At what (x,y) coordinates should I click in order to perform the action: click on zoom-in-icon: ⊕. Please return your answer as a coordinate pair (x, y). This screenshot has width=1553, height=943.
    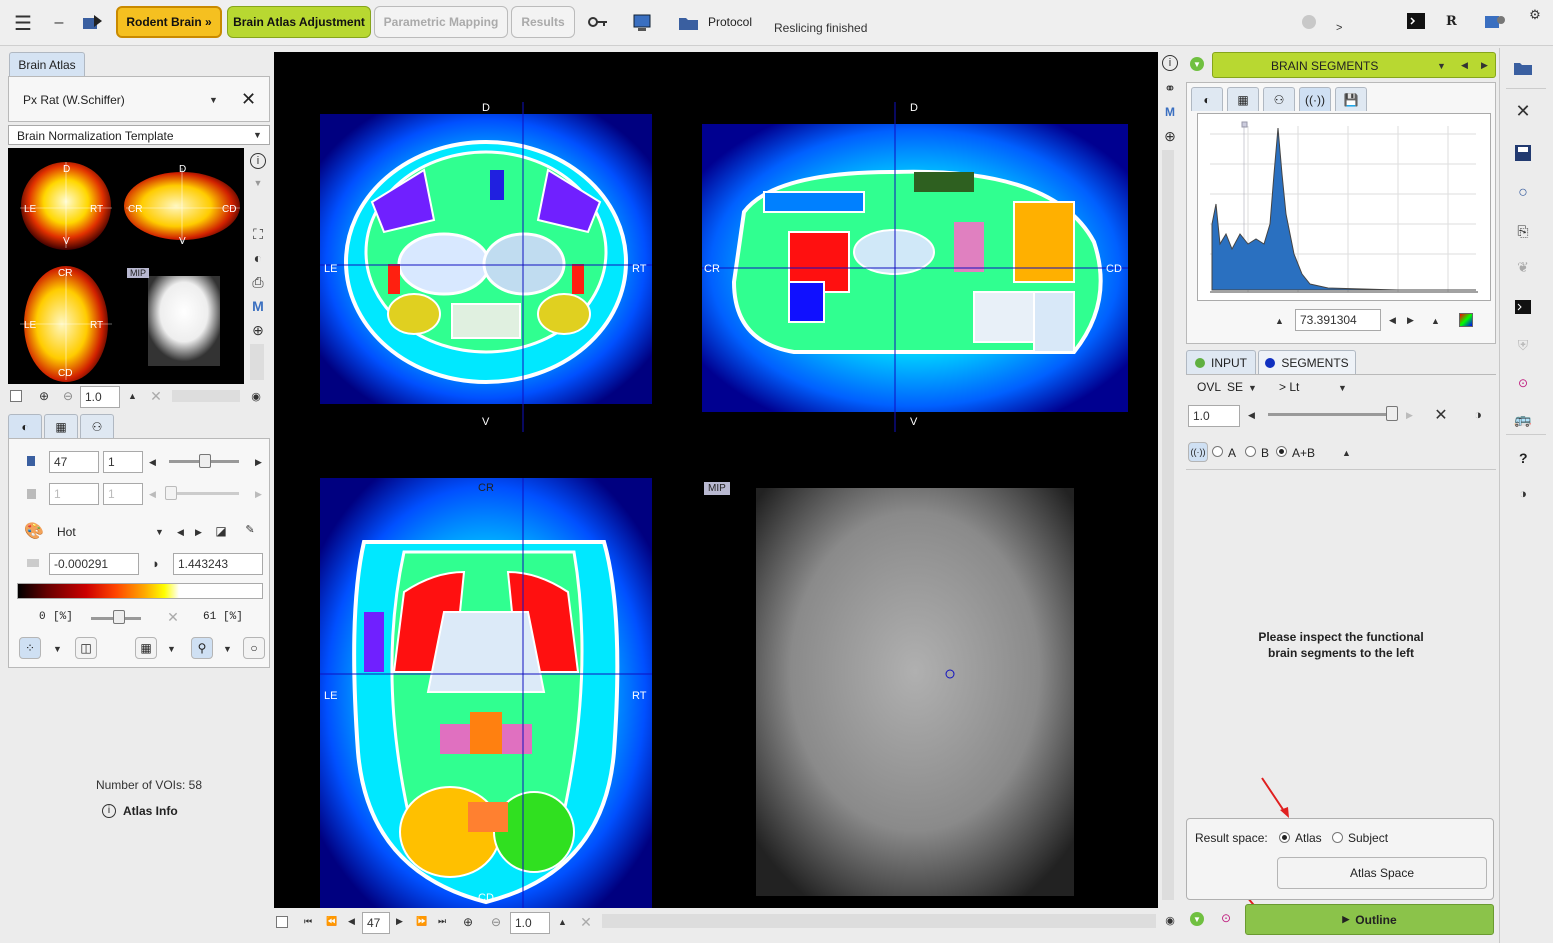
    Looking at the image, I should click on (44, 396).